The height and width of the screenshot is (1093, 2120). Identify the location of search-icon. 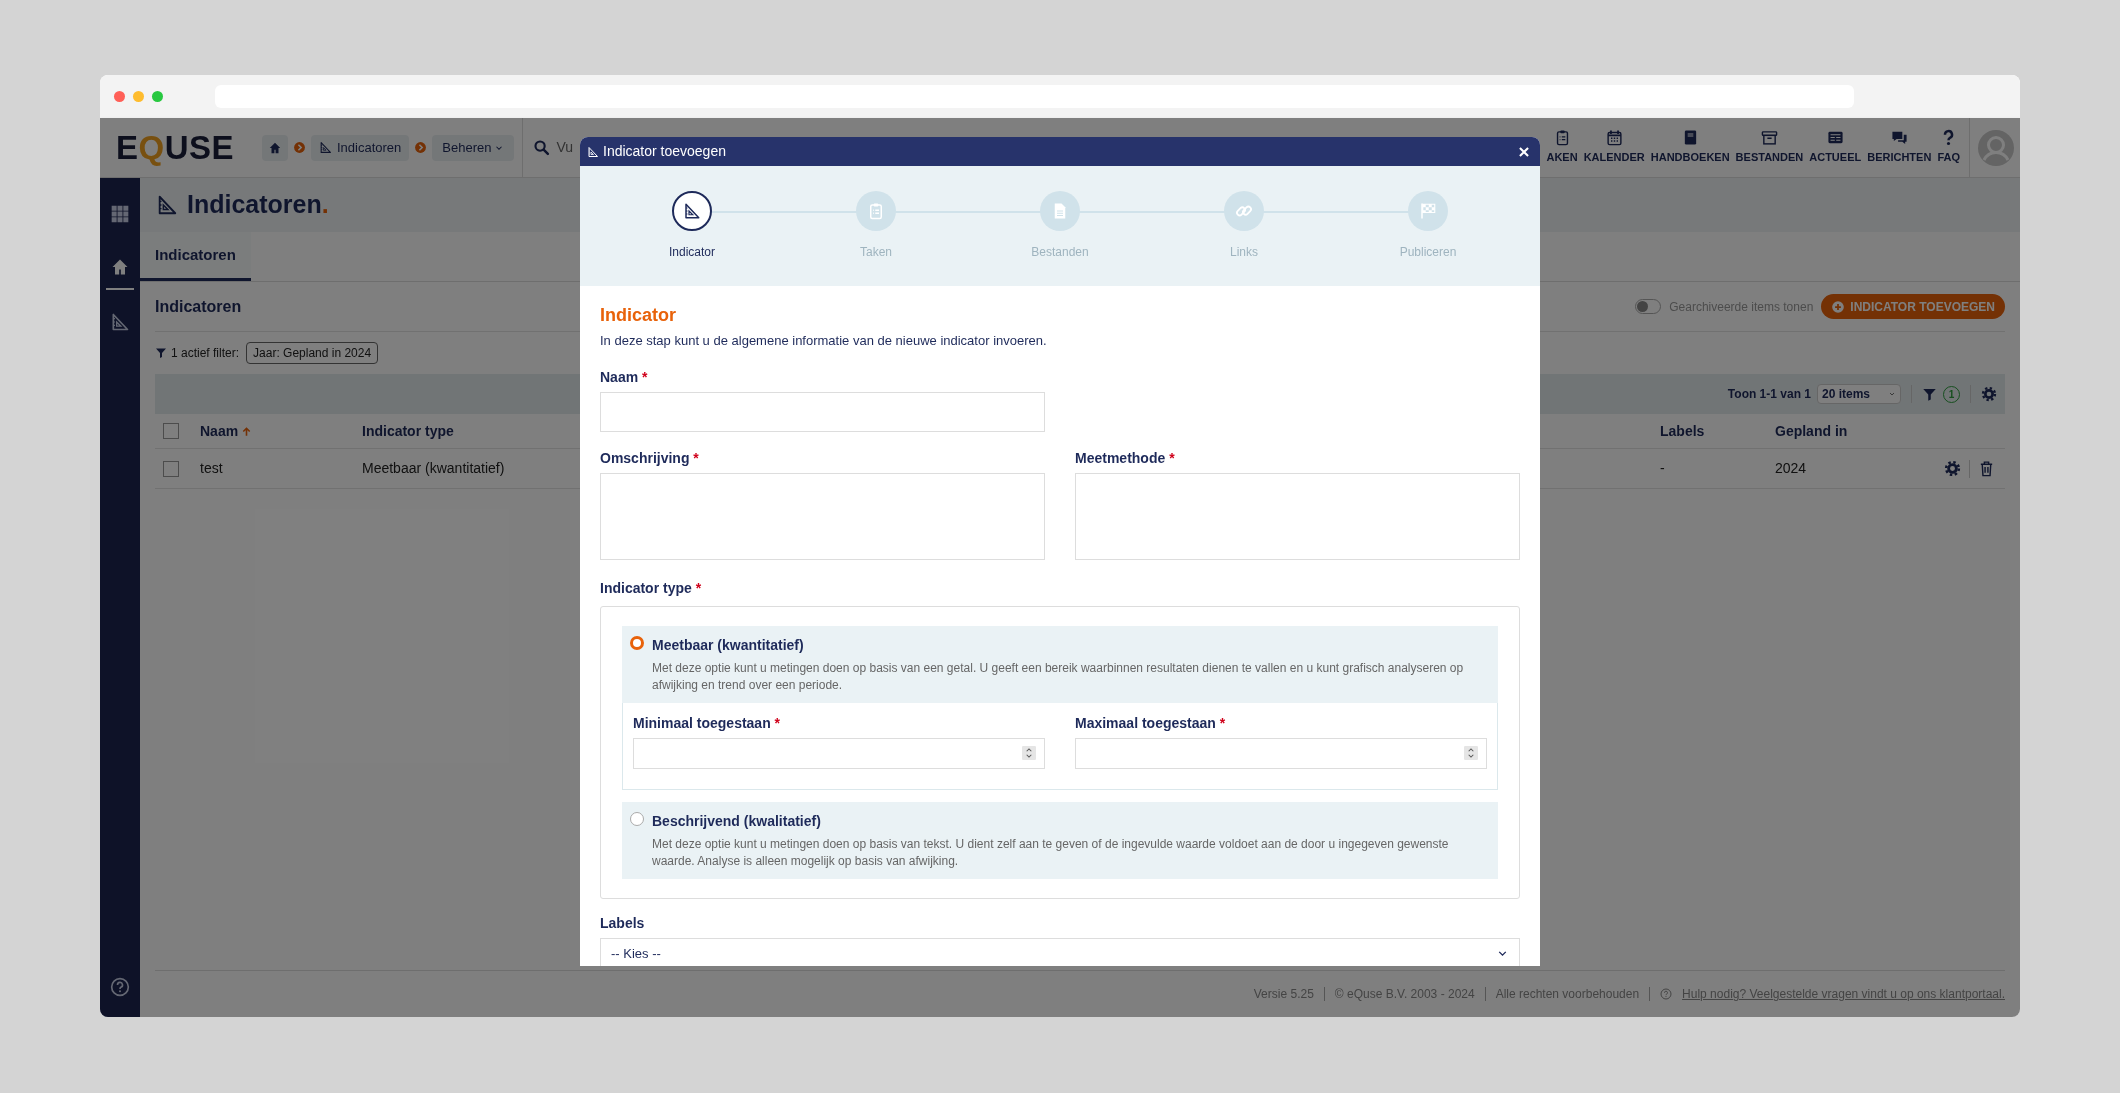
(542, 147).